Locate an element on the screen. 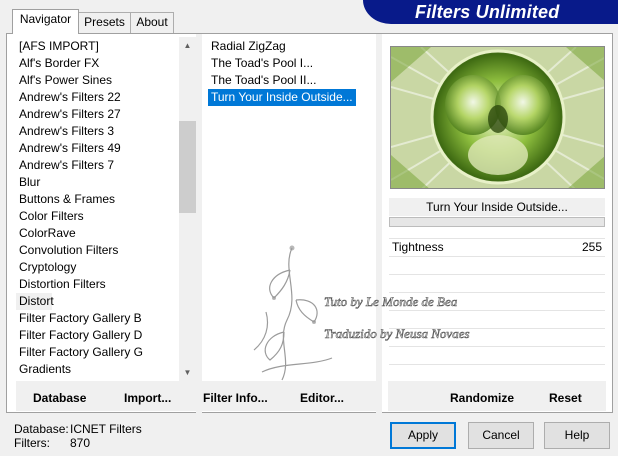 This screenshot has height=456, width=618. category-item: Alf's Border FX is located at coordinates (97, 63).